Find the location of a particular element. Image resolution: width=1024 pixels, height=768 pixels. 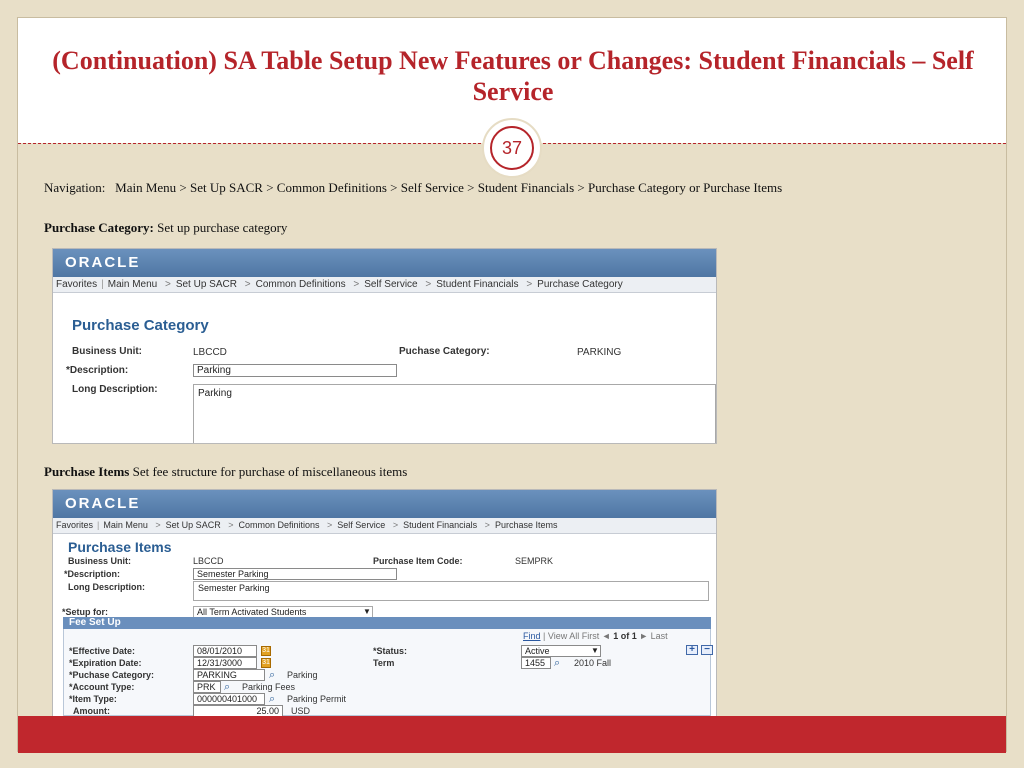

account-type-label: *Account Type: is located at coordinates (102, 687).